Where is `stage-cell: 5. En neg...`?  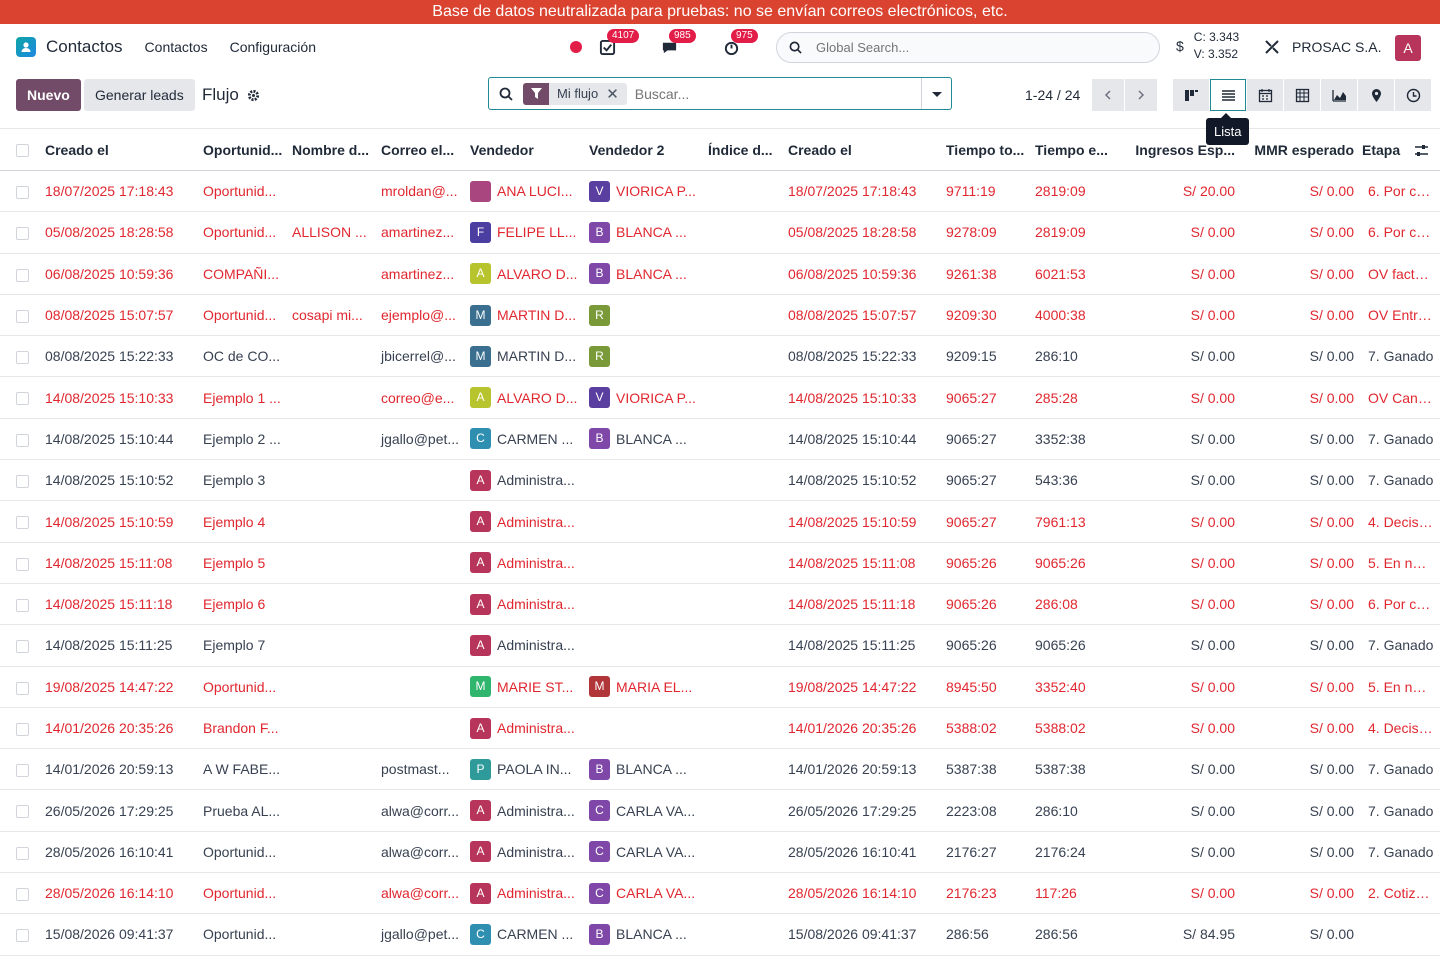
stage-cell: 5. En neg... is located at coordinates (1398, 563).